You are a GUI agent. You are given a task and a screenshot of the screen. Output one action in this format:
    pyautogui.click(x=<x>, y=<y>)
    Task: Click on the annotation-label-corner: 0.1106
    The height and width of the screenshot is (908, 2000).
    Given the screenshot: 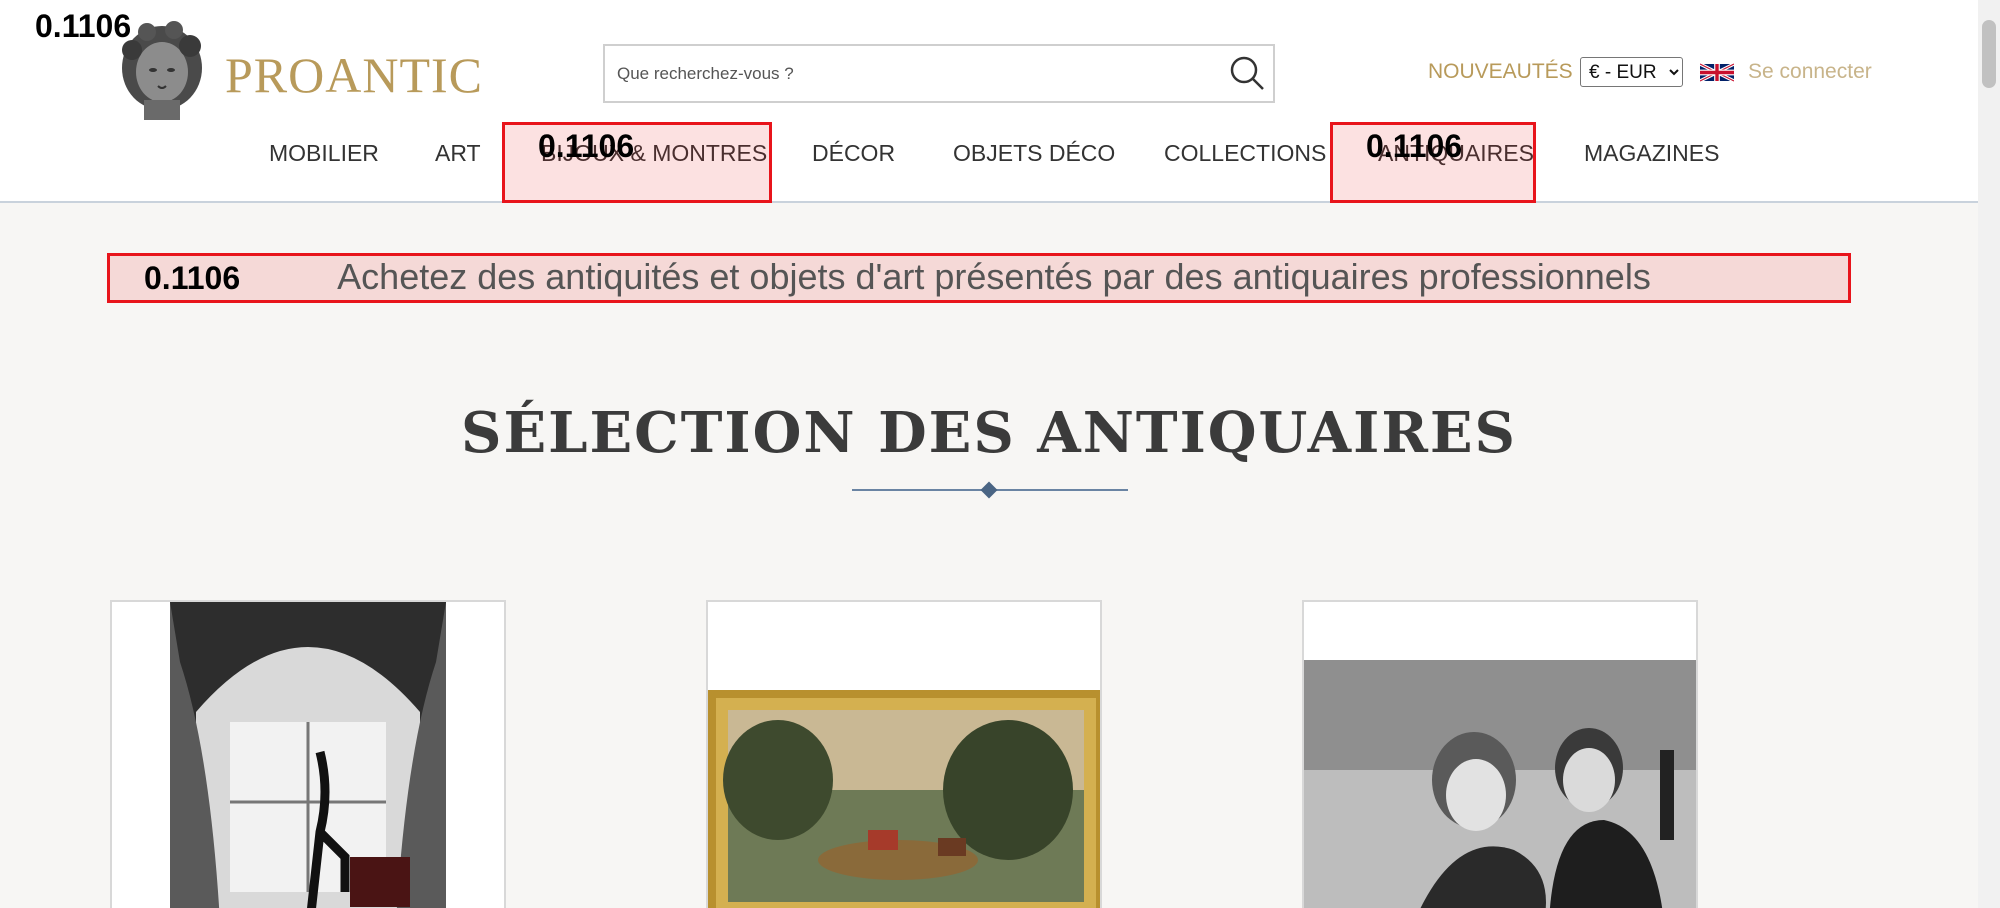 What is the action you would take?
    pyautogui.click(x=83, y=26)
    